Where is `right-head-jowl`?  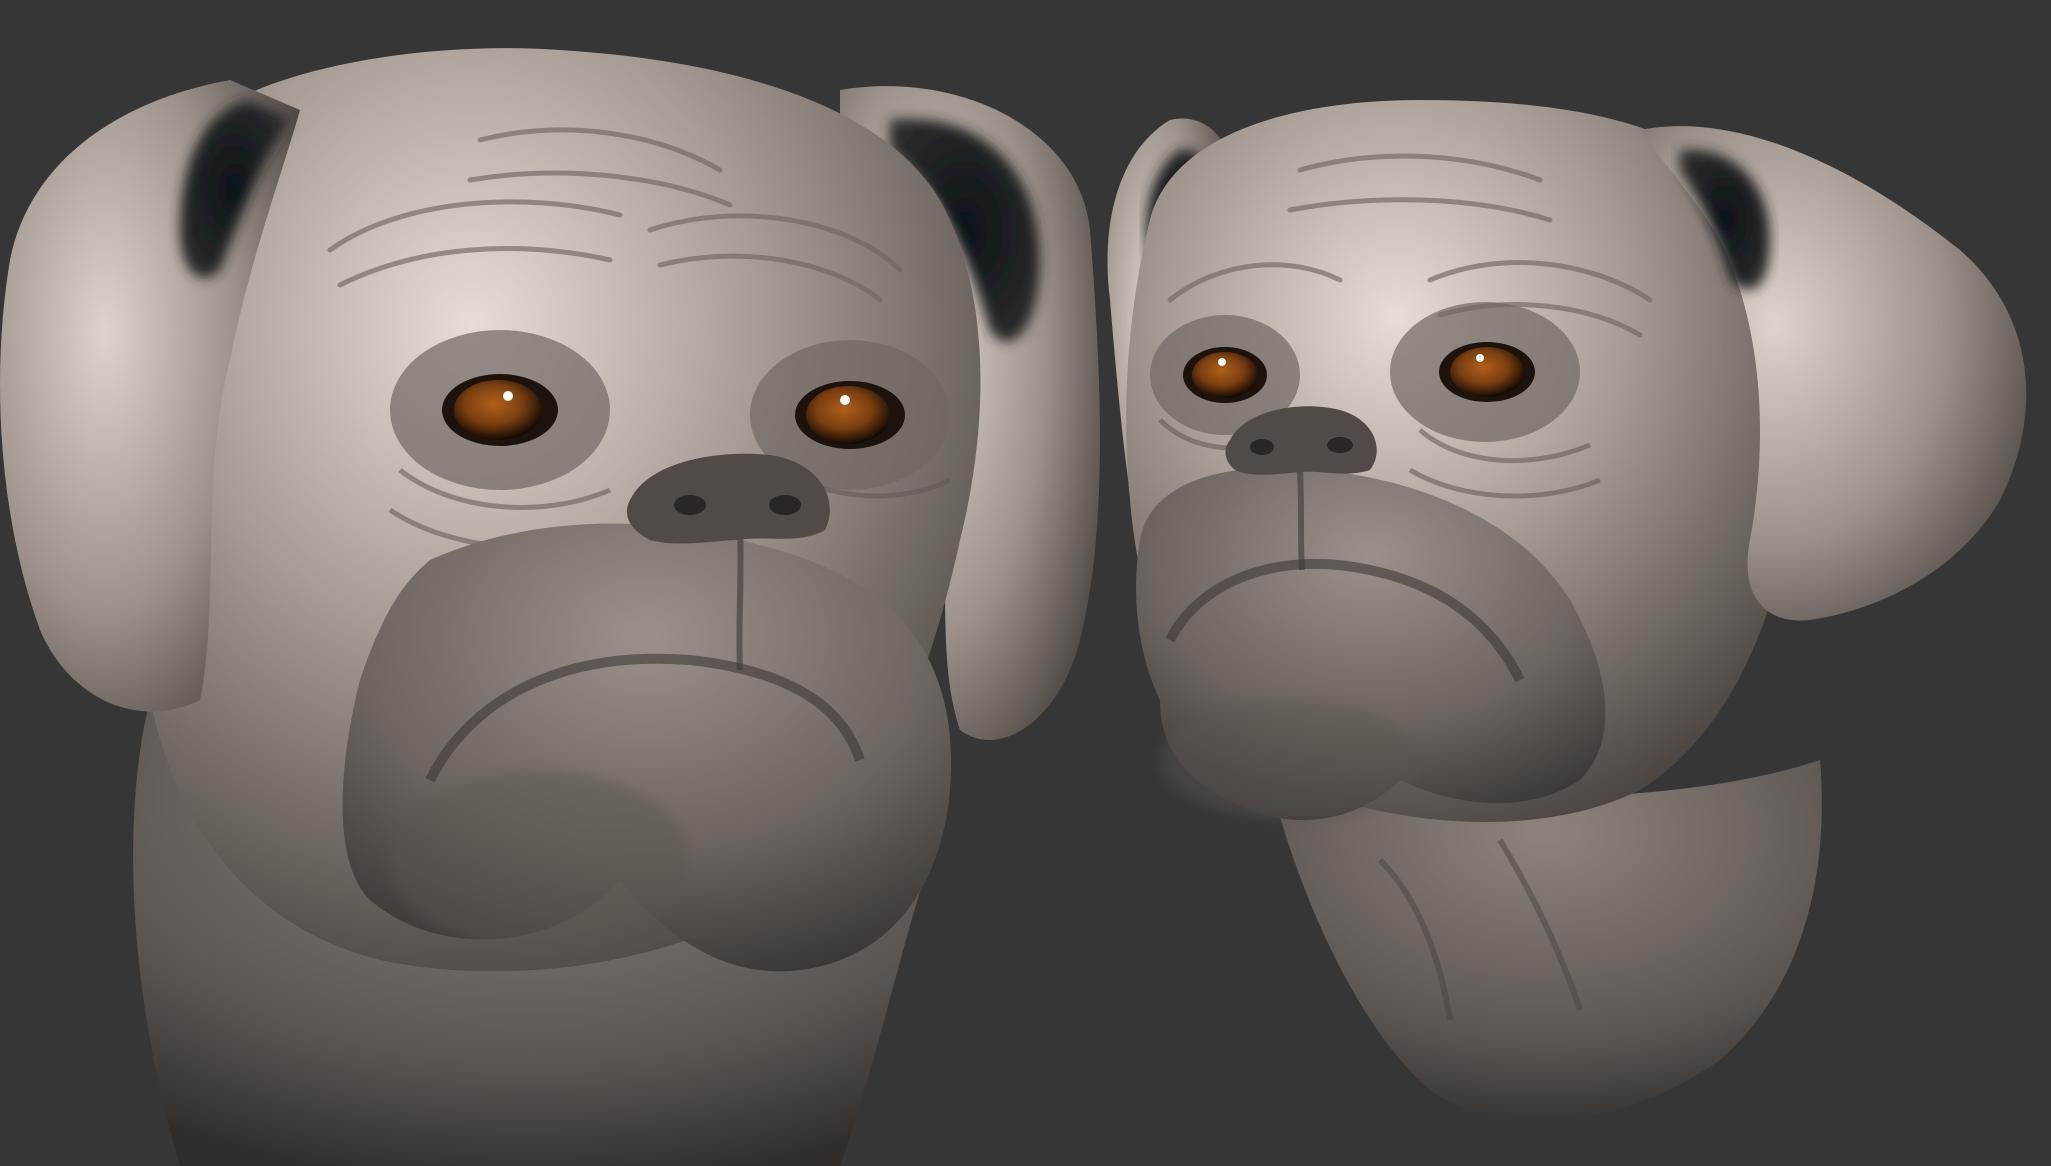
right-head-jowl is located at coordinates (1290, 760).